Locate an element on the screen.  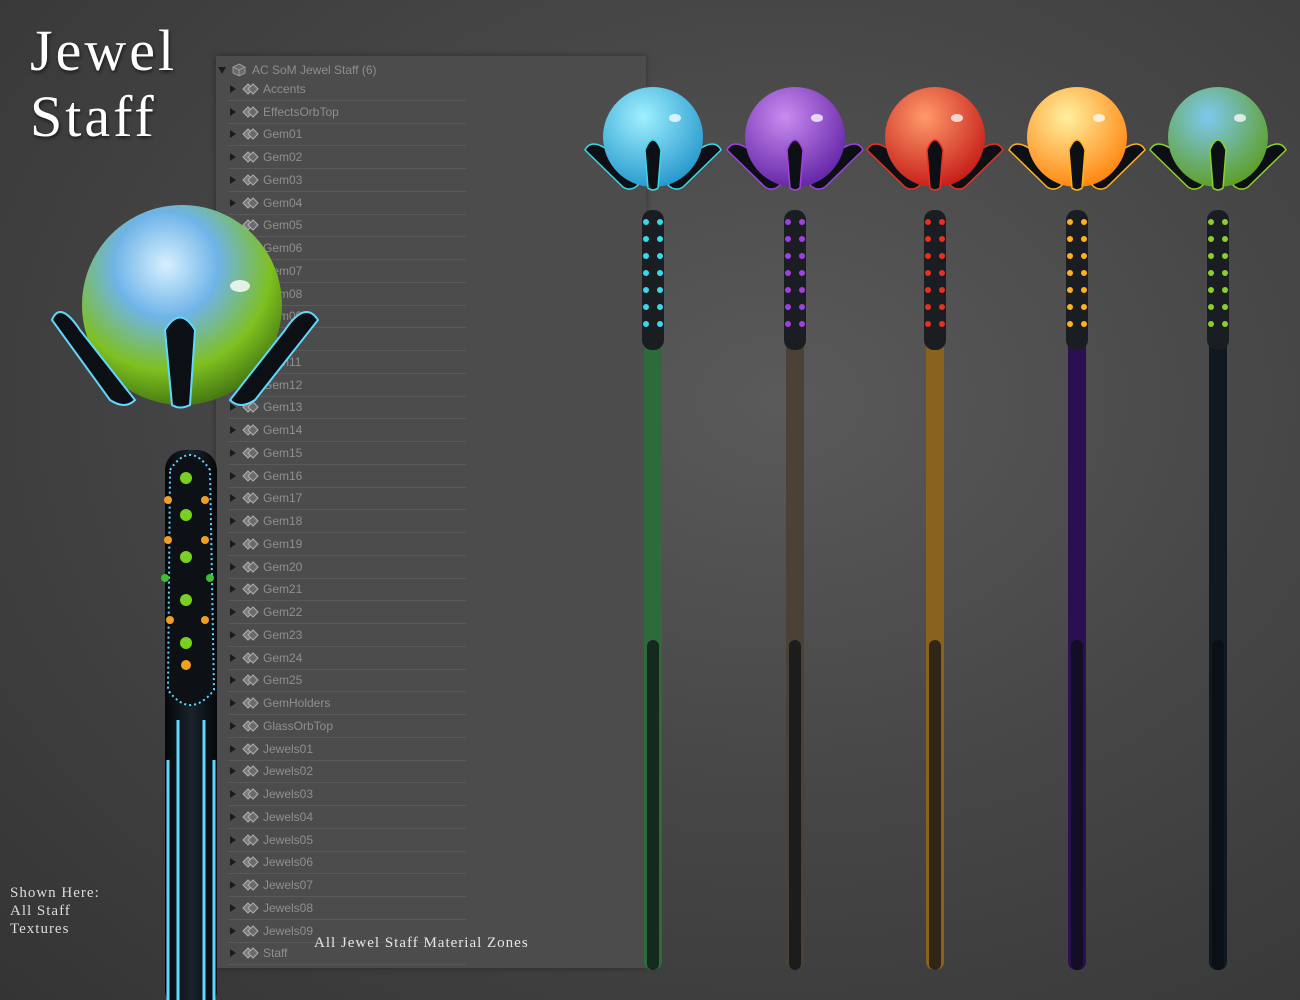
staff-nature is located at coordinates (1218, 528).